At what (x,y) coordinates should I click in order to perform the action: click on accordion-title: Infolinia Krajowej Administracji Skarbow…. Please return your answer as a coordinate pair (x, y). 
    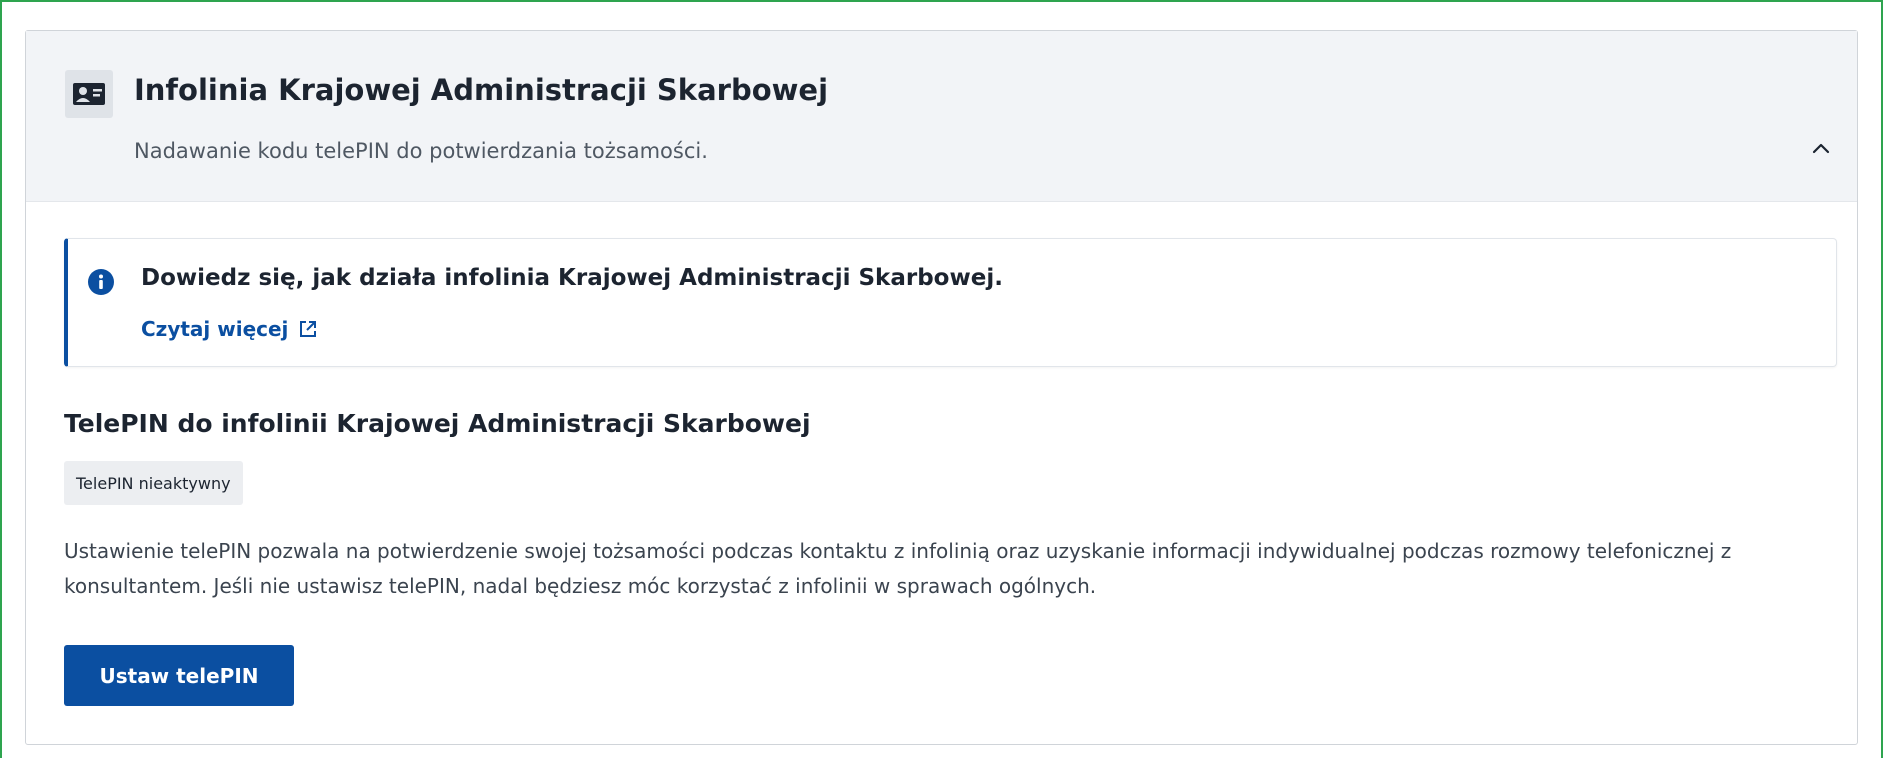
    Looking at the image, I should click on (481, 90).